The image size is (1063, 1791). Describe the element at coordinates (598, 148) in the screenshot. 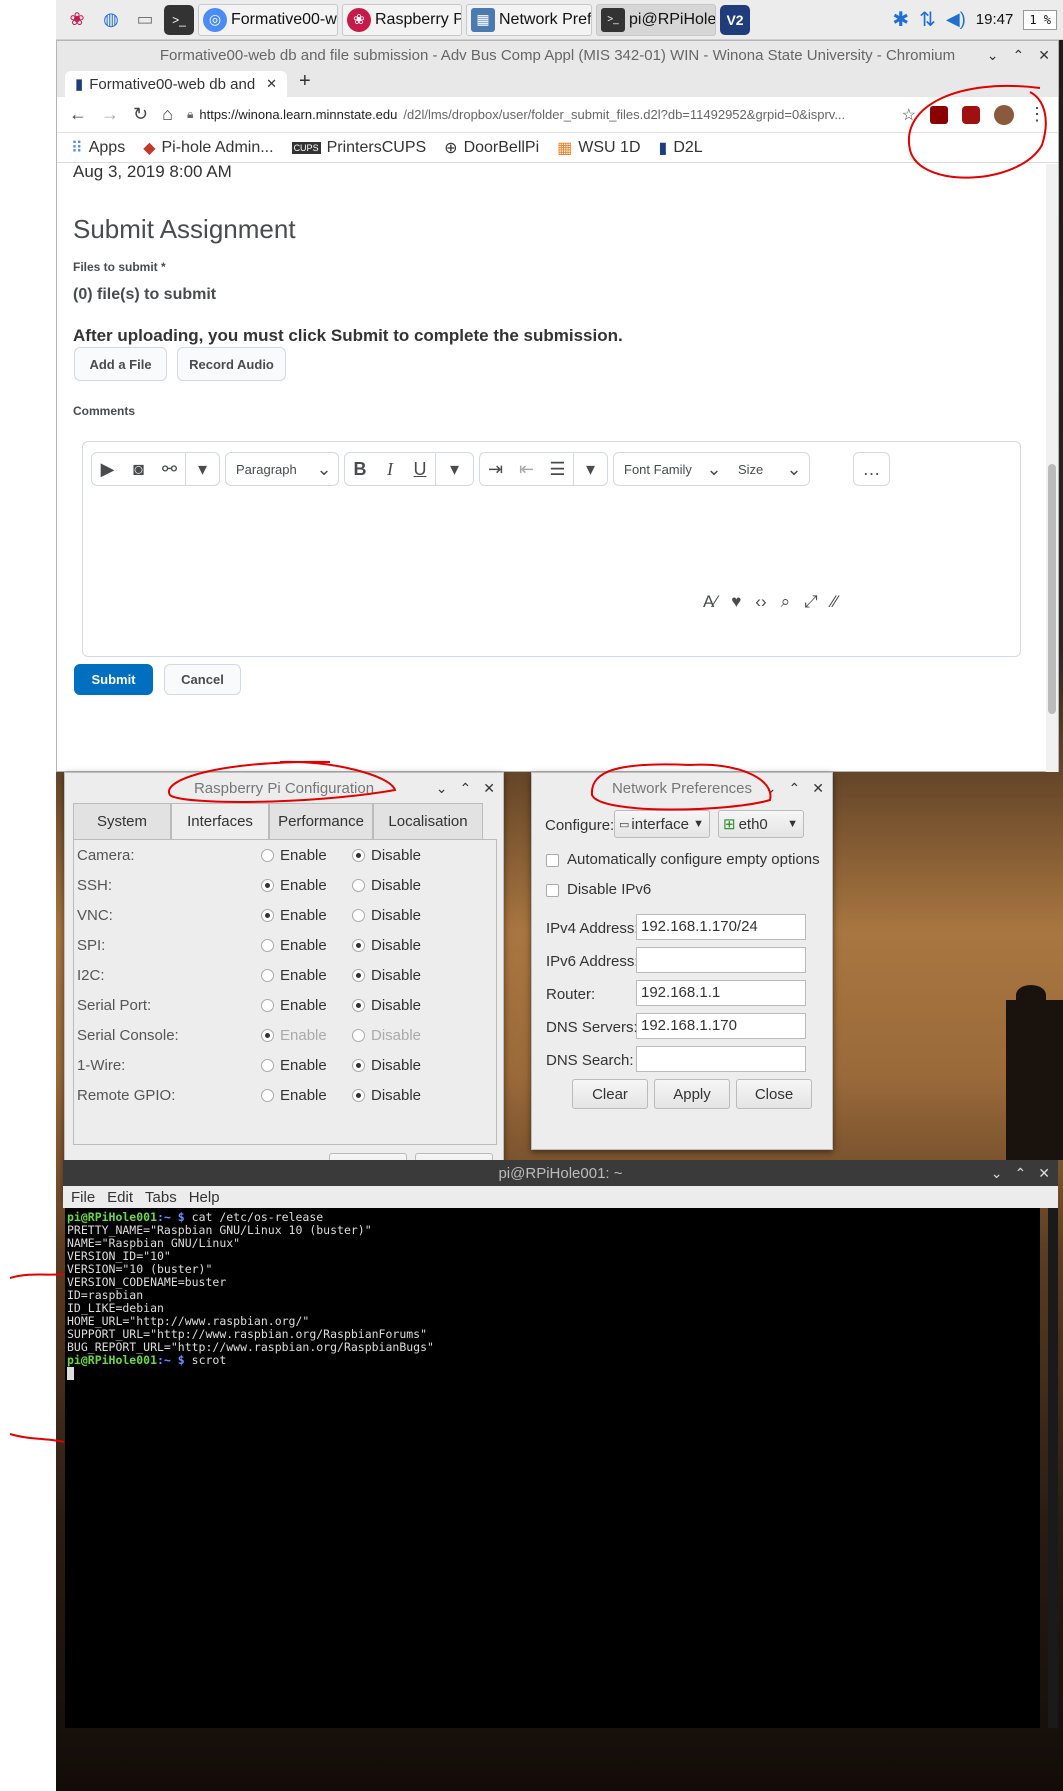

I see `bookmark-wsu: ▦ WSU 1D` at that location.